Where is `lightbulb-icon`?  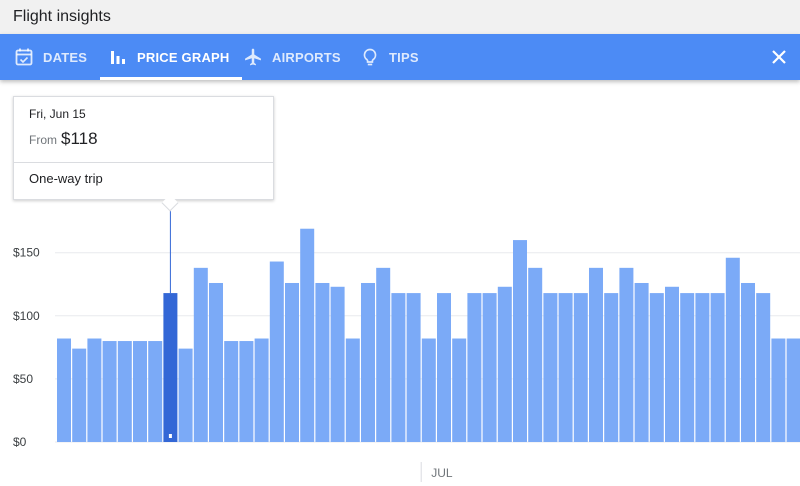 lightbulb-icon is located at coordinates (370, 57).